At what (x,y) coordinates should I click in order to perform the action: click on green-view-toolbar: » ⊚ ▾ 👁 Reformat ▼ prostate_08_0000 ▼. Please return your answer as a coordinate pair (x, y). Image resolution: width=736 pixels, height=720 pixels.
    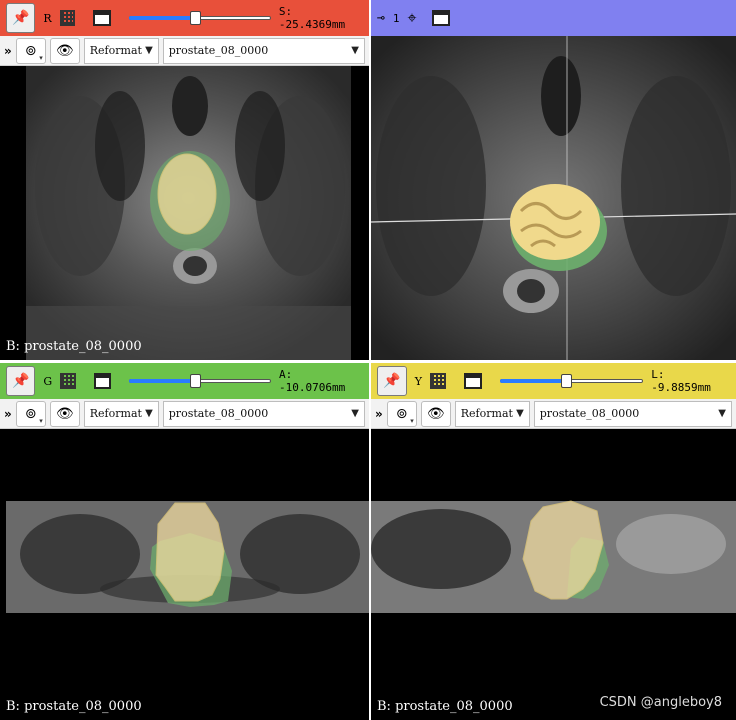
    Looking at the image, I should click on (184, 414).